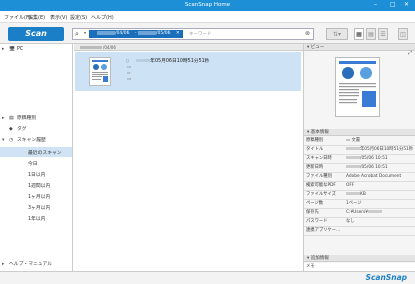  Describe the element at coordinates (319, 132) in the screenshot. I see `basic-info-label: 基本情報` at that location.